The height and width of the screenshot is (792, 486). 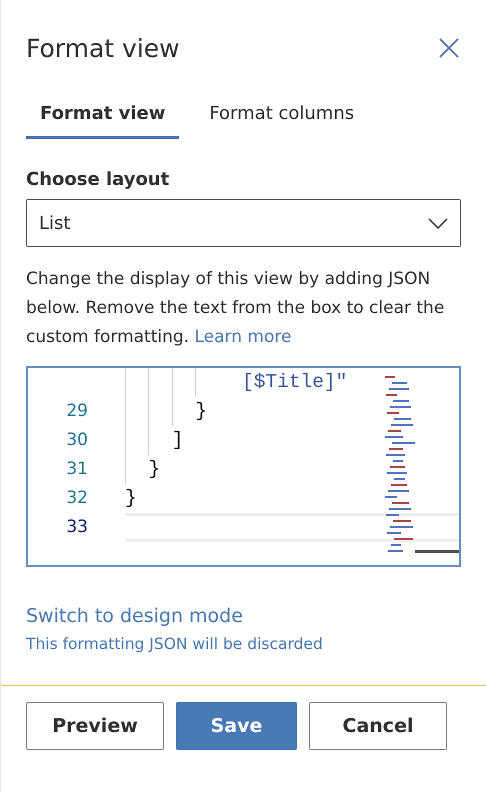 I want to click on layout-label: Choose layout, so click(x=98, y=179).